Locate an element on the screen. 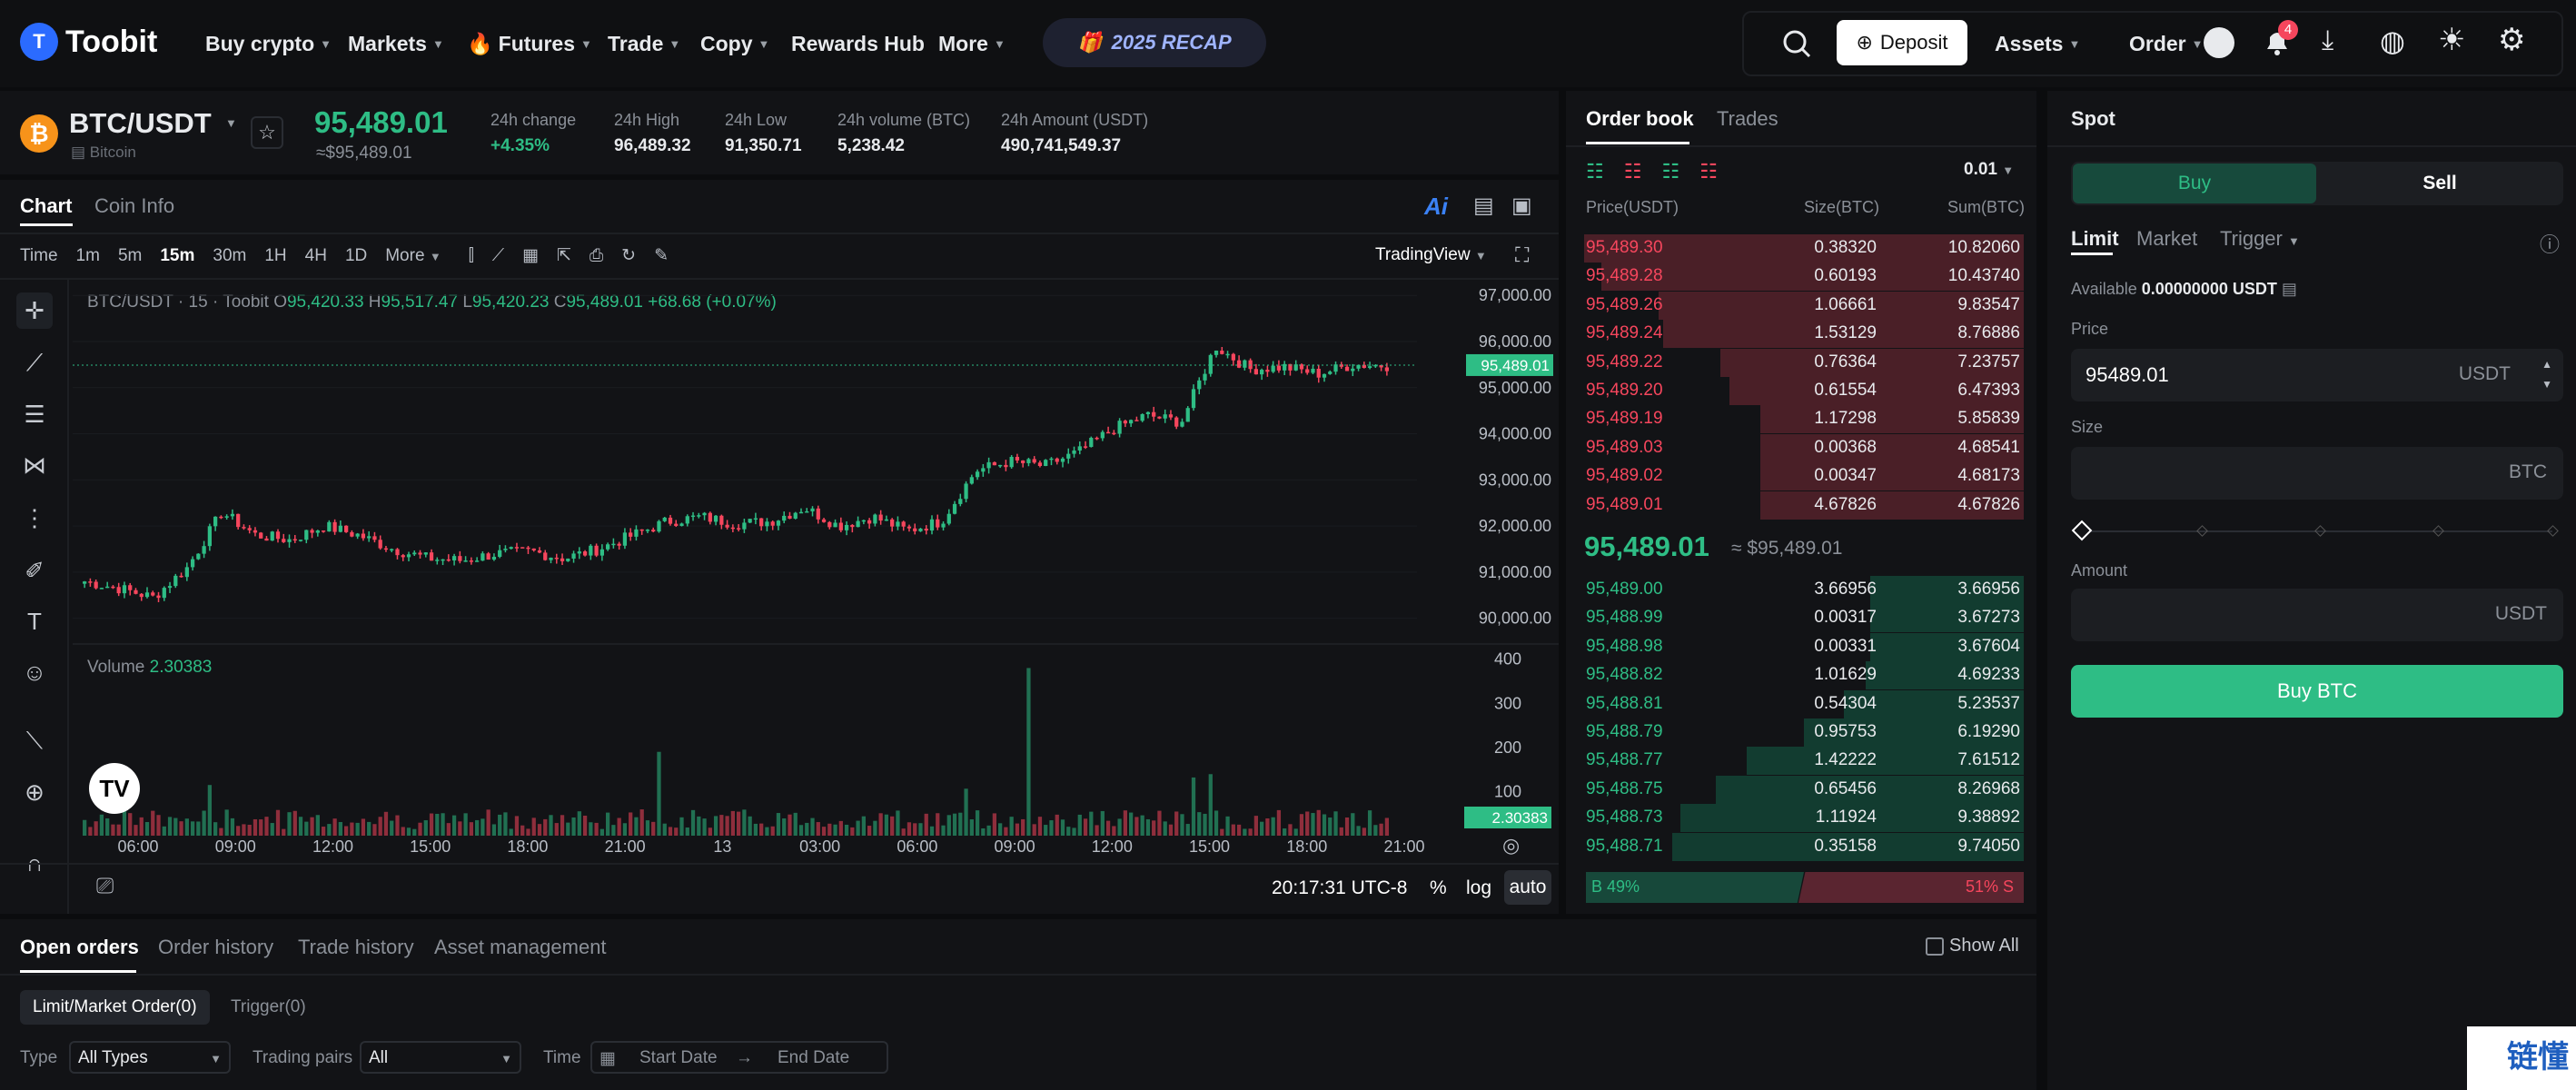 This screenshot has height=1090, width=2576. tab-trade-history: Trade history is located at coordinates (356, 948).